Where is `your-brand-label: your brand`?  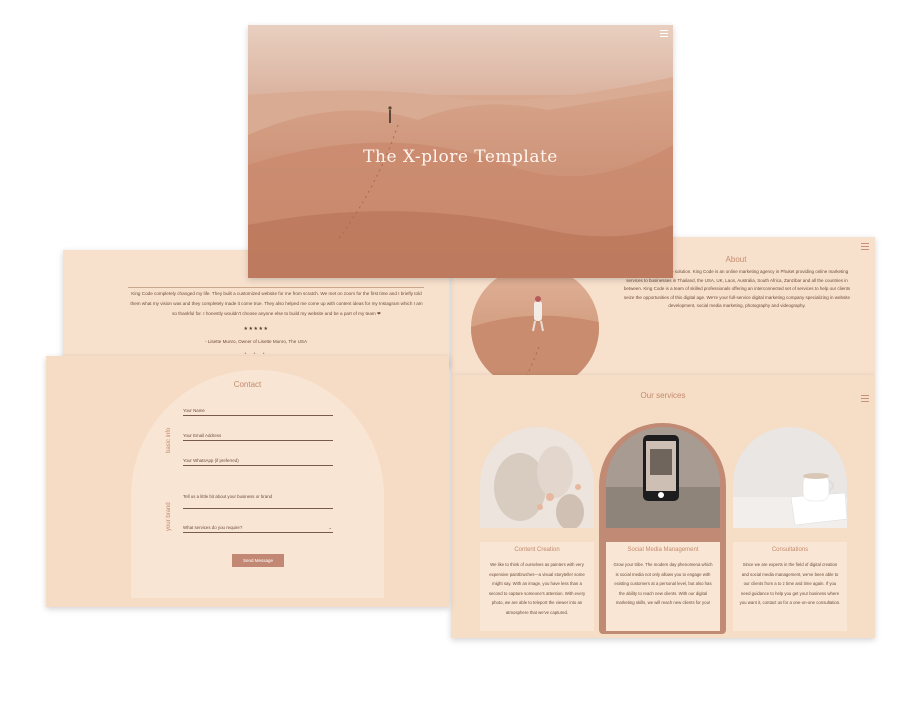 your-brand-label: your brand is located at coordinates (169, 516).